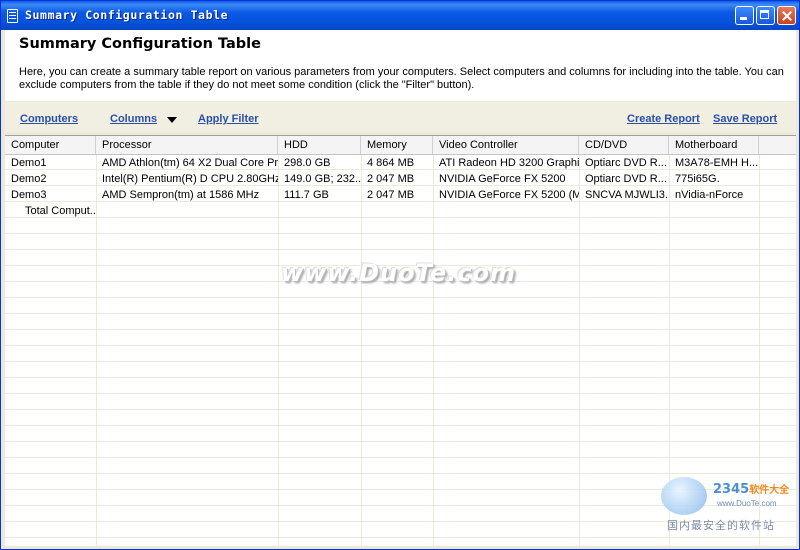 The height and width of the screenshot is (550, 800). Describe the element at coordinates (714, 145) in the screenshot. I see `column-header-motherboard: Motherboard` at that location.